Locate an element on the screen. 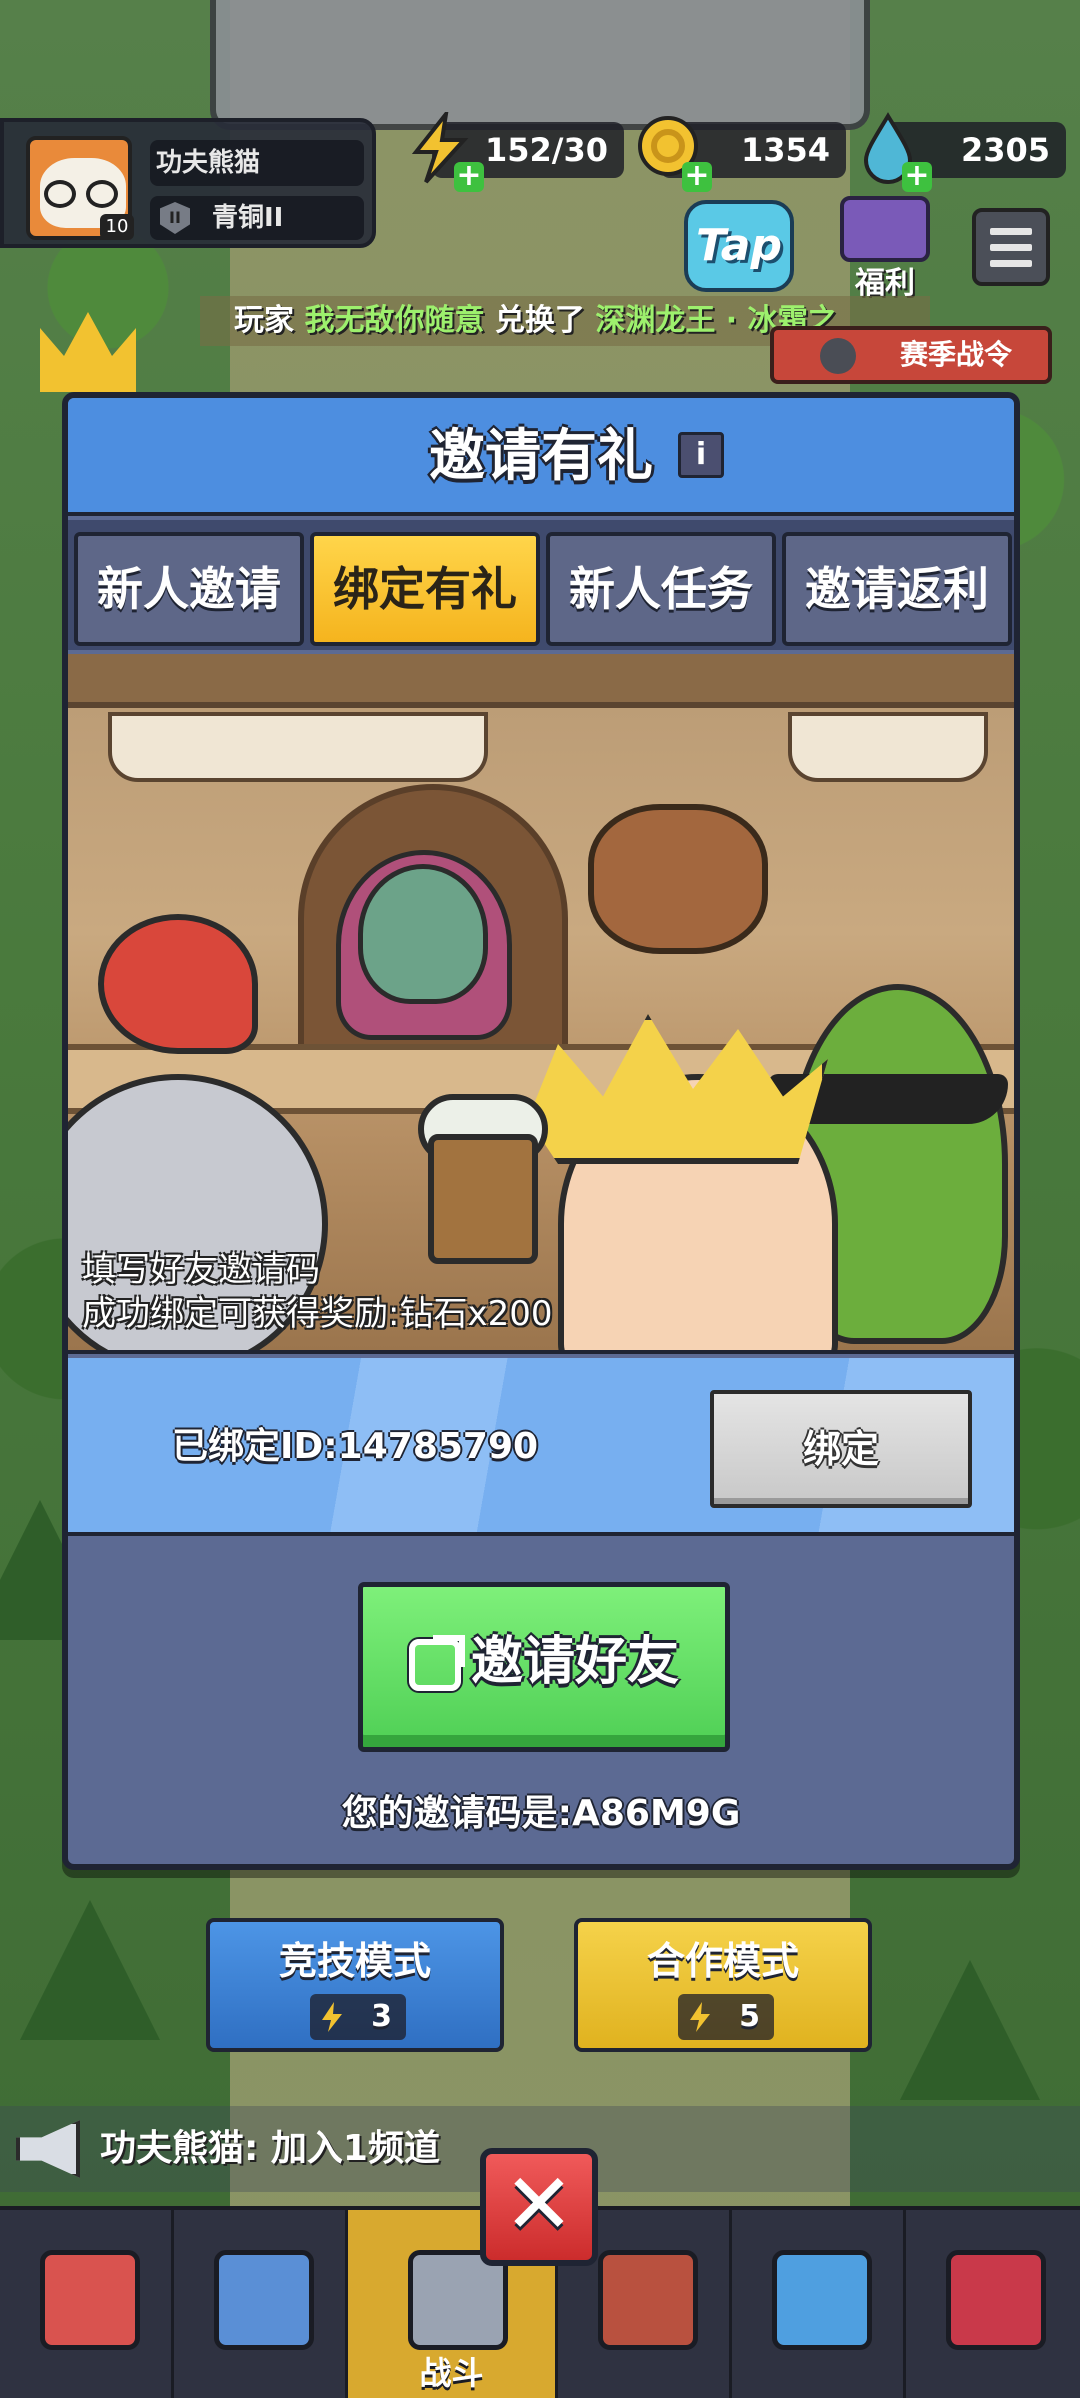  invite-code-label: 您的邀请码是:A86M9G is located at coordinates (541, 1813).